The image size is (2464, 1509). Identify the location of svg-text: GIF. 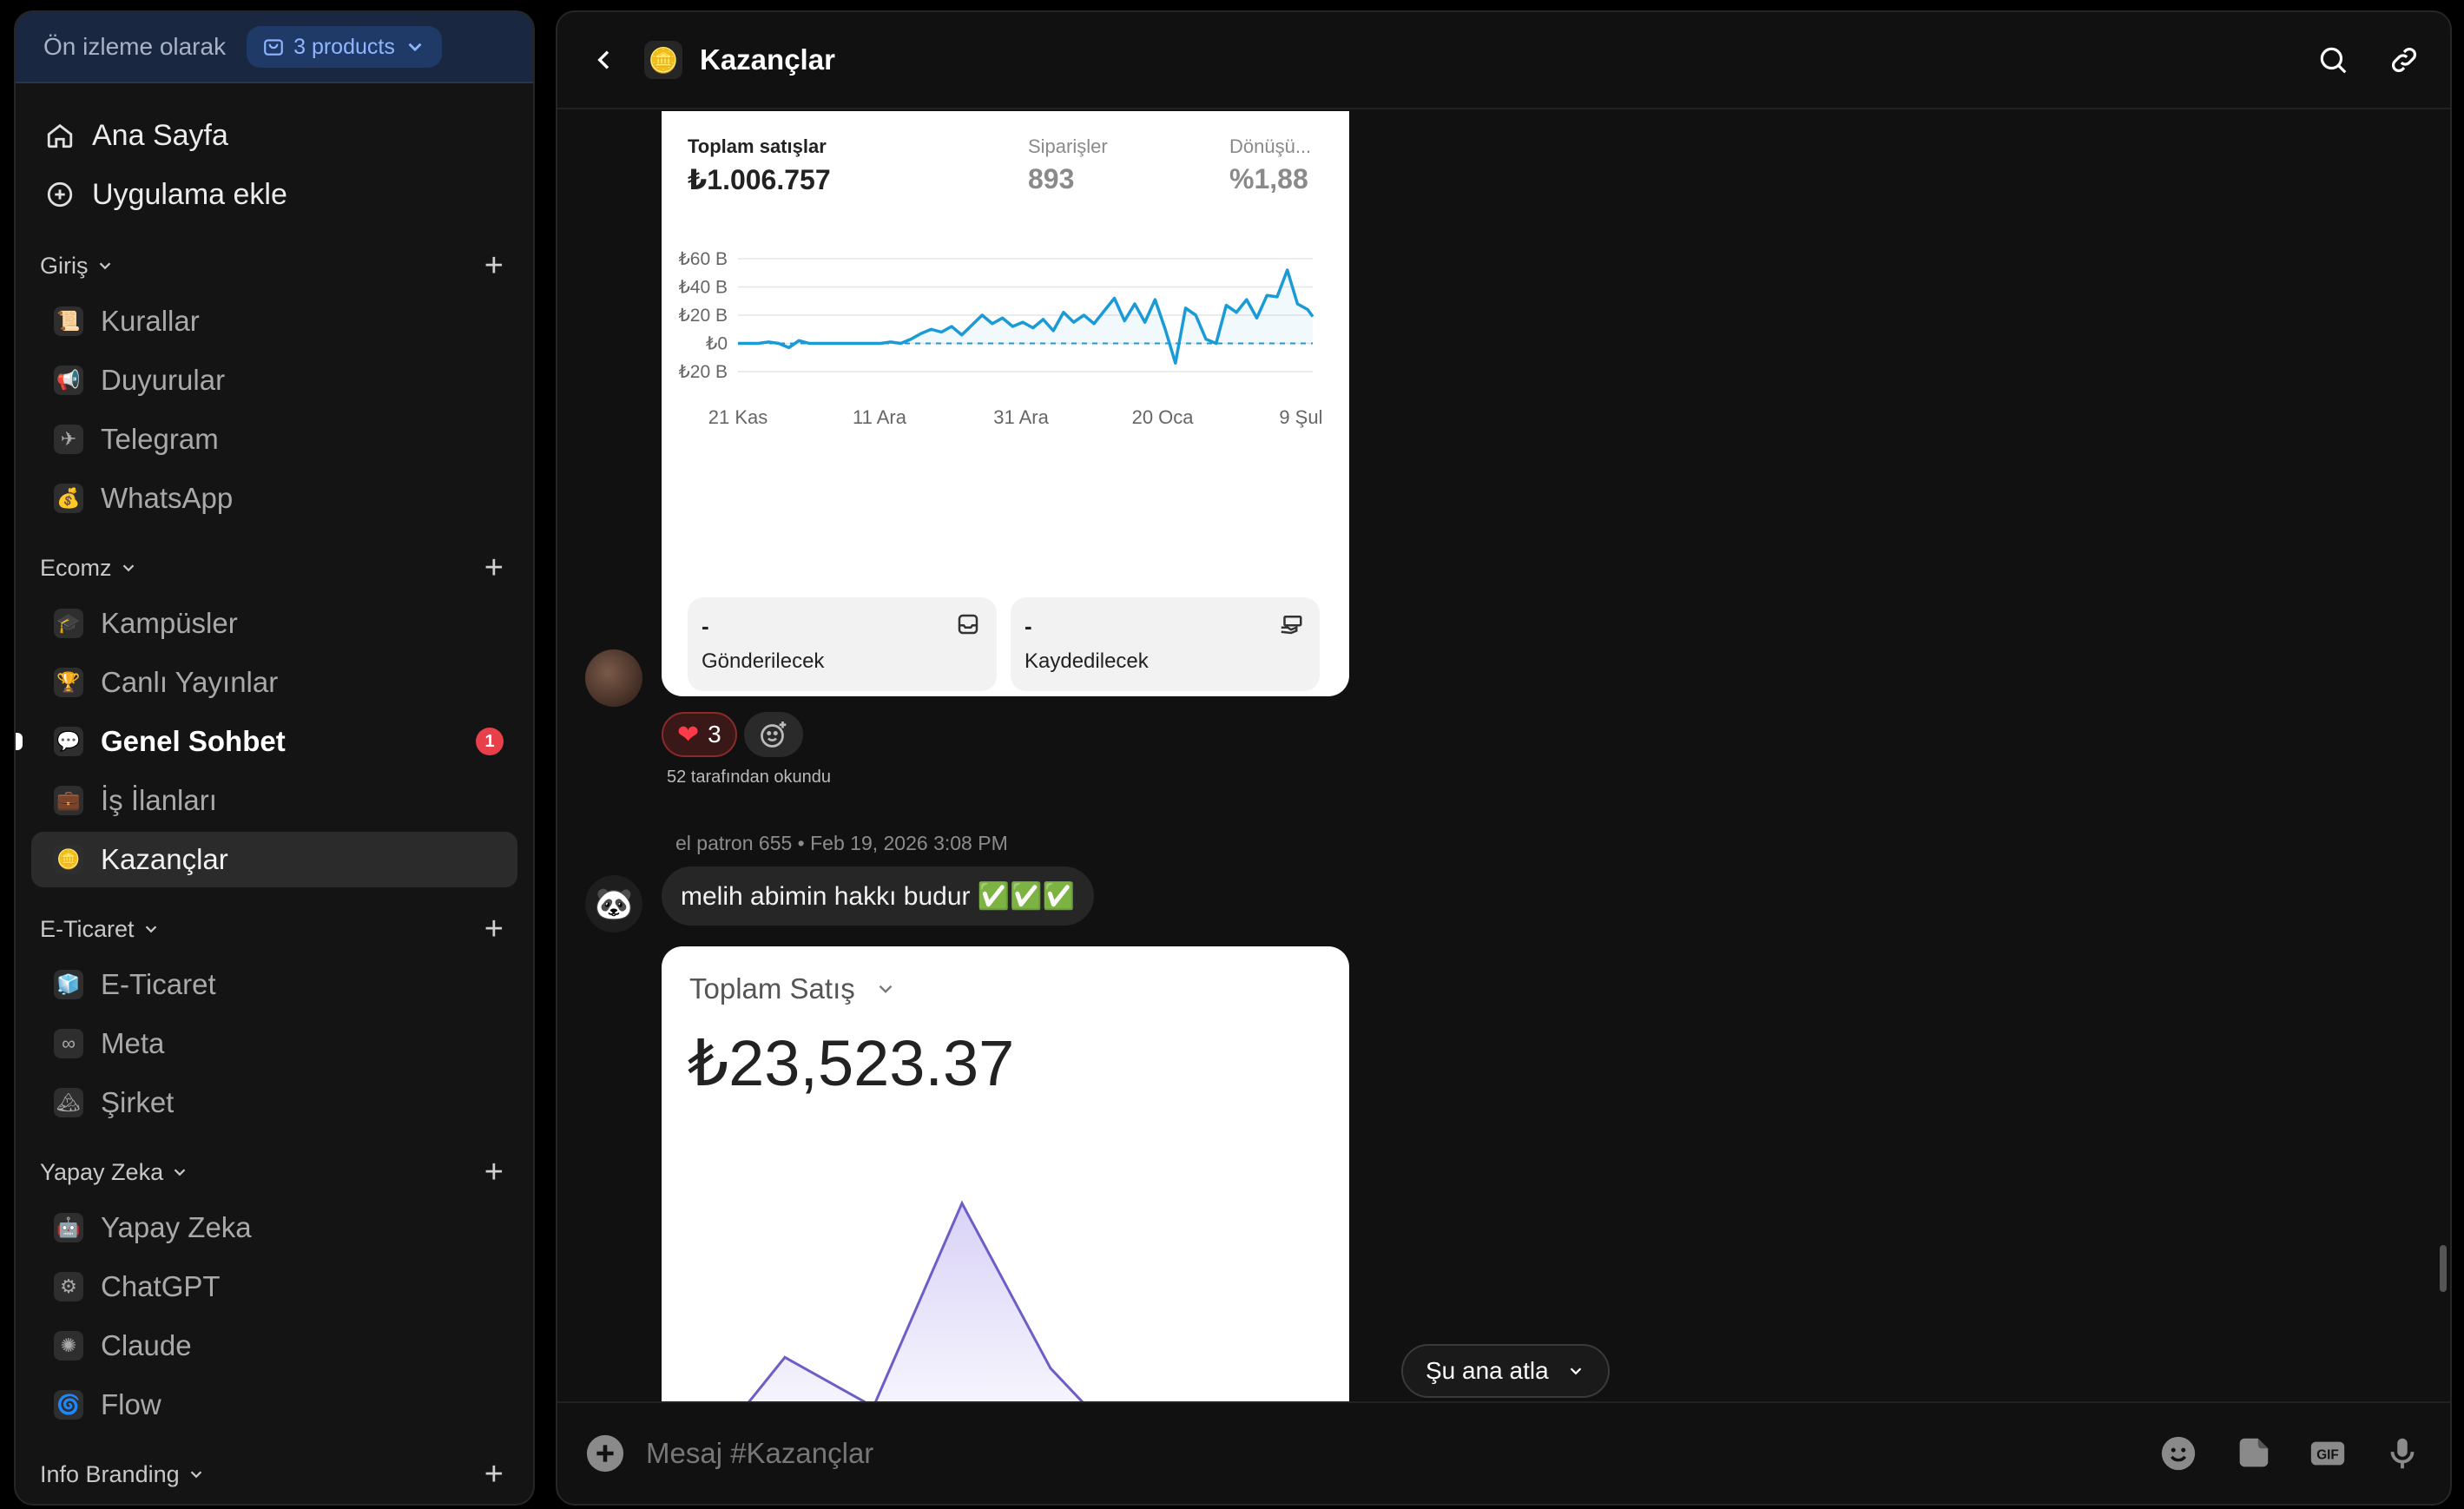
(2327, 1456).